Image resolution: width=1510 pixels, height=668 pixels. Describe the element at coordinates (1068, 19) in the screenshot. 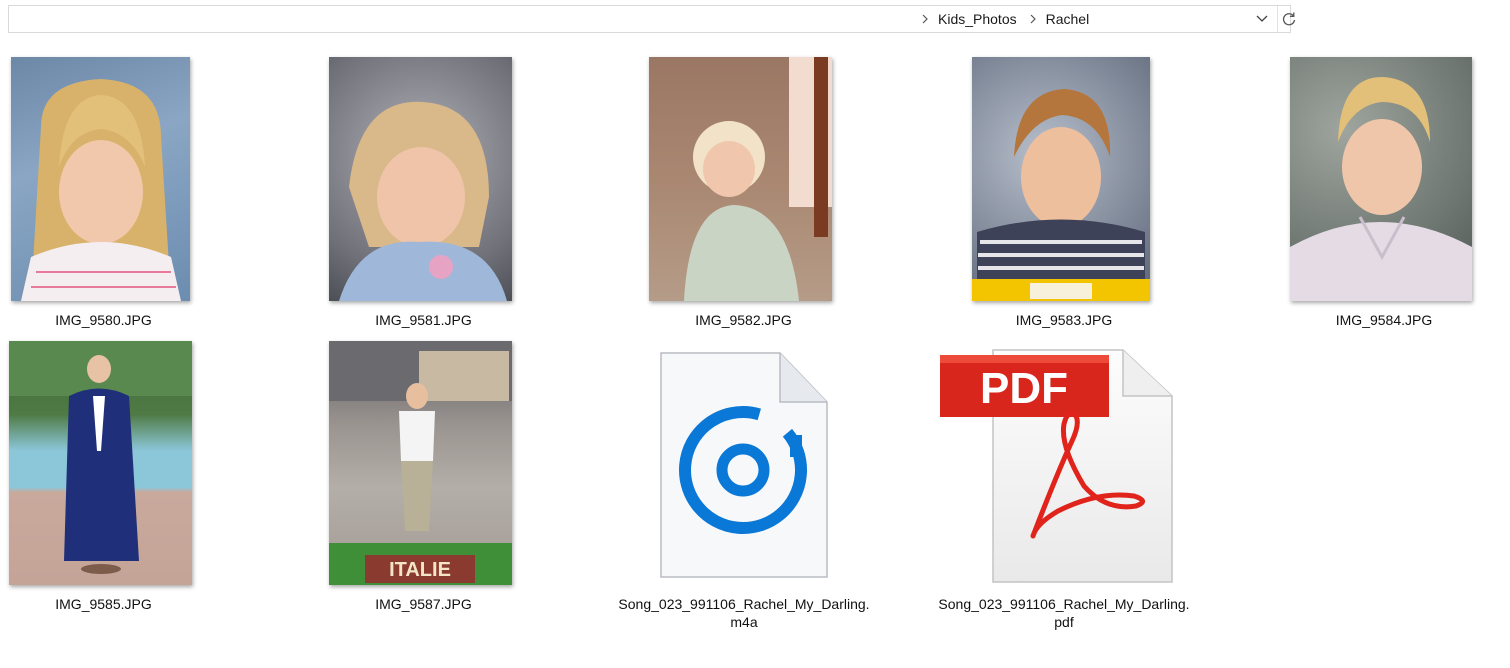

I see `breadcrumb-item-rachel: Rachel` at that location.